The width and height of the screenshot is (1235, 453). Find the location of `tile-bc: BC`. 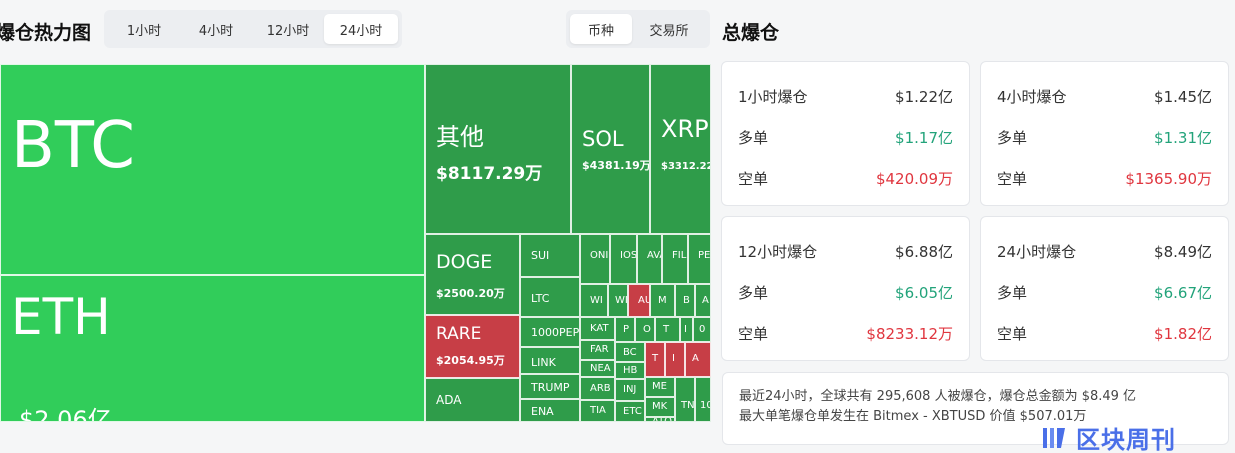

tile-bc: BC is located at coordinates (630, 352).